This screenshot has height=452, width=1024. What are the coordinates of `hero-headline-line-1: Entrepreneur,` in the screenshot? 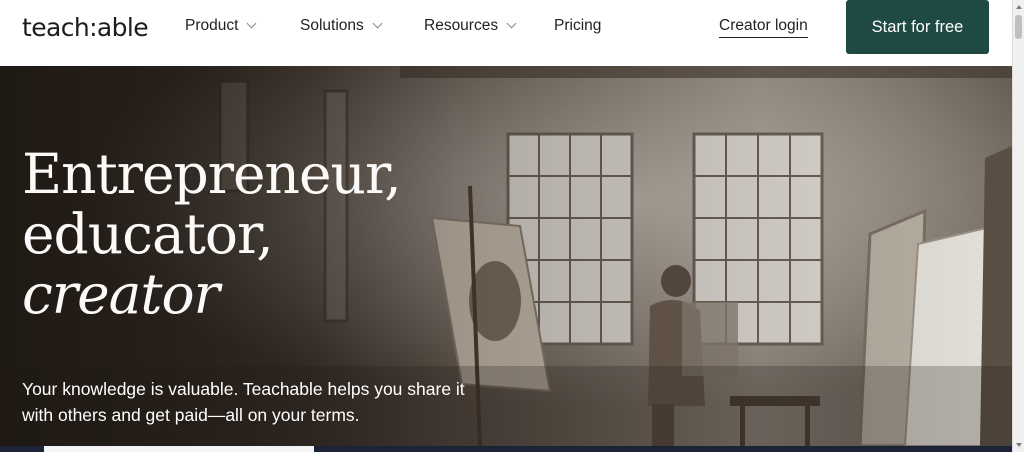 It's located at (212, 174).